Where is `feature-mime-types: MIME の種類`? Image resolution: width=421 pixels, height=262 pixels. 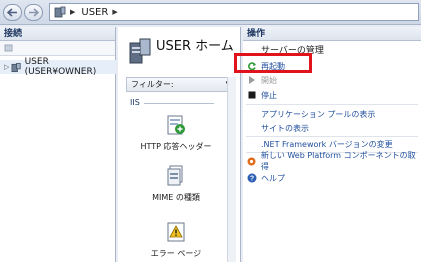
feature-mime-types: MIME の種類 is located at coordinates (176, 184).